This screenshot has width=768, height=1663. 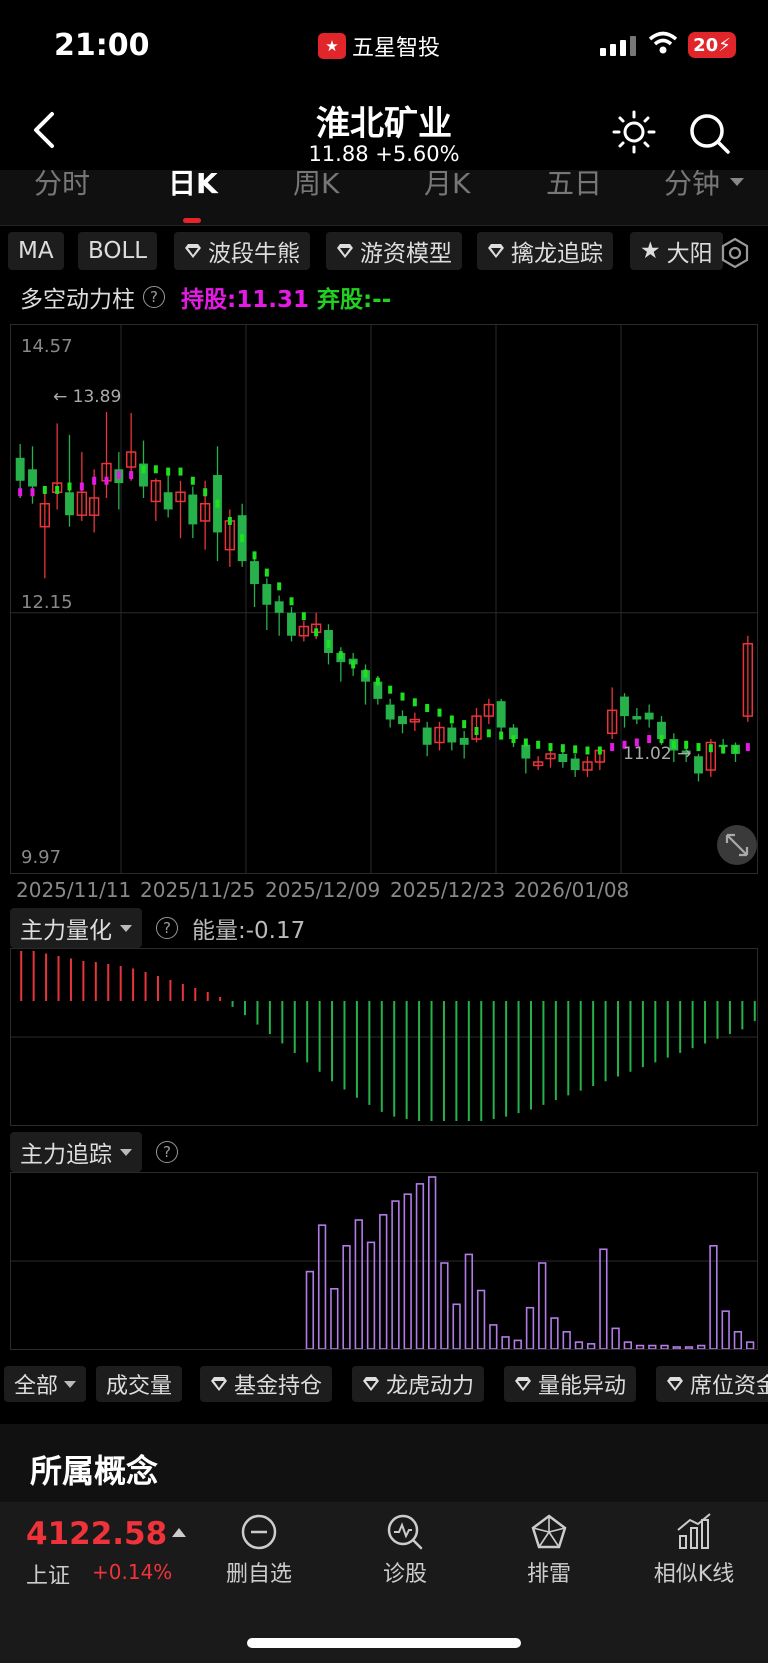 What do you see at coordinates (496, 251) in the screenshot?
I see `diamond-icon` at bounding box center [496, 251].